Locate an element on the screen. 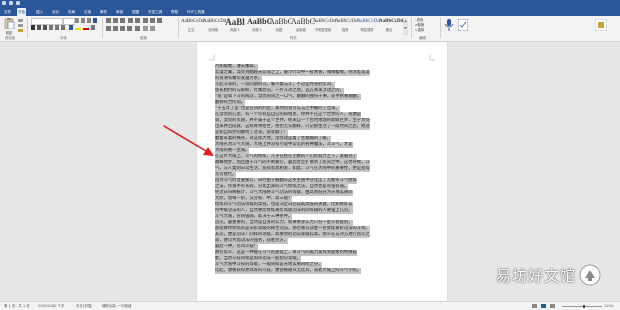 The height and width of the screenshot is (310, 620). tab-pdf-tools: PDF工具集 is located at coordinates (196, 12).